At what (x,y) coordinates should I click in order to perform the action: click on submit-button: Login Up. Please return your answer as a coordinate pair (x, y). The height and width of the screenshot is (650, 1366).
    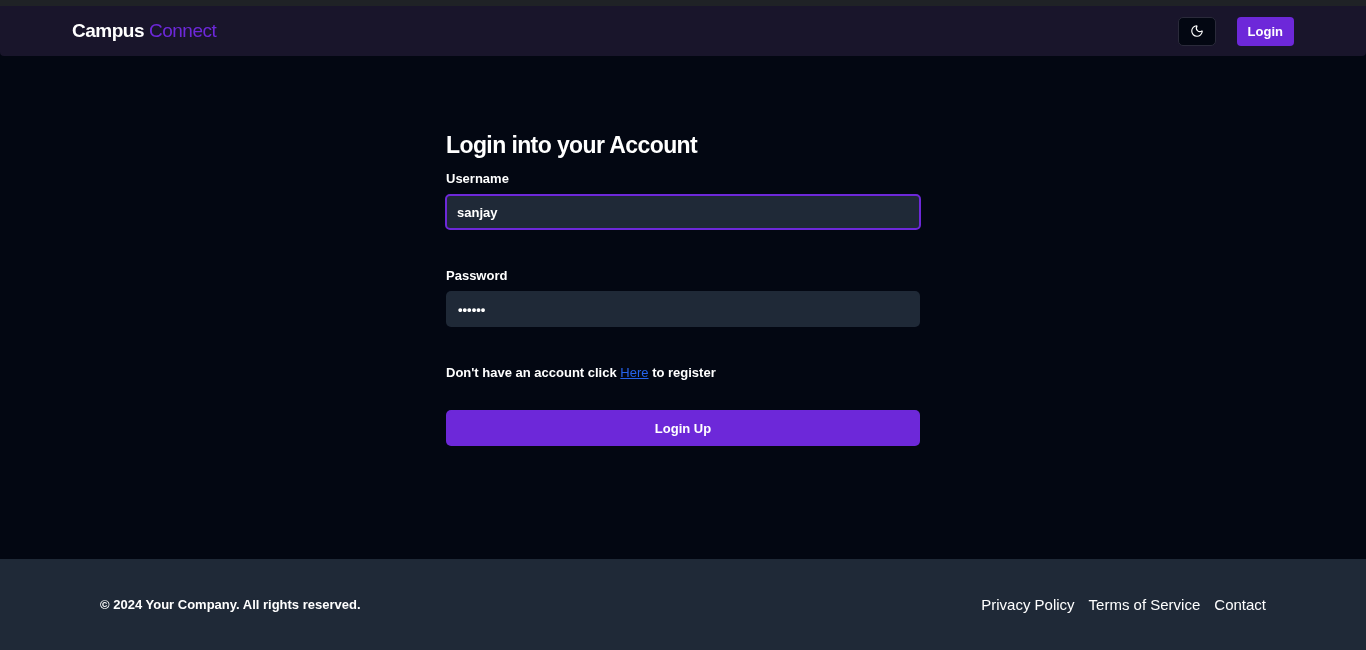
    Looking at the image, I should click on (683, 428).